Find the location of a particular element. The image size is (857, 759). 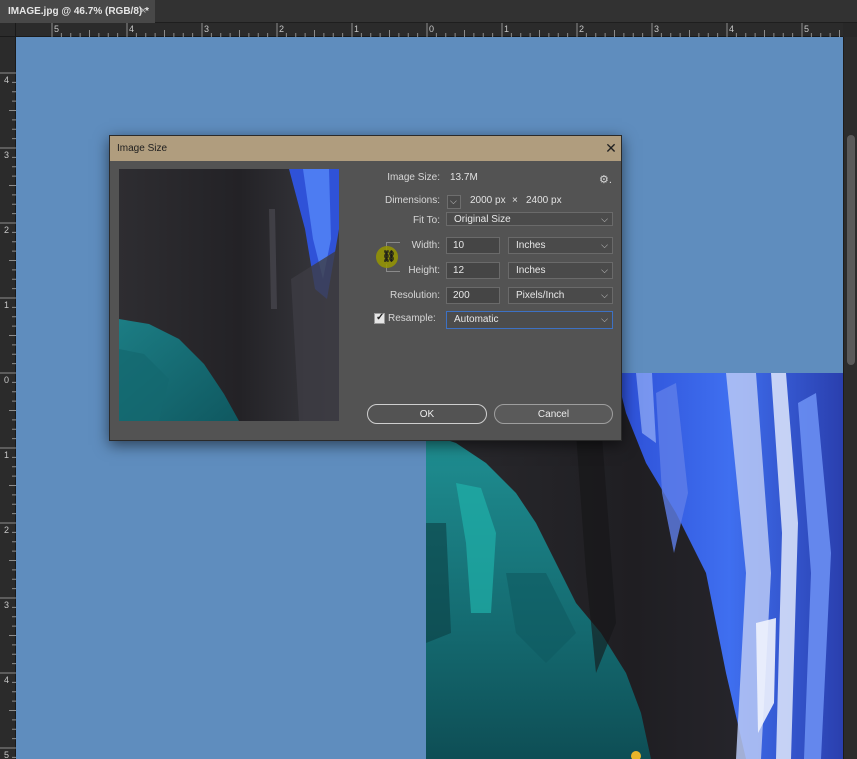

dimensions-width-value: 2000 px is located at coordinates (488, 200).